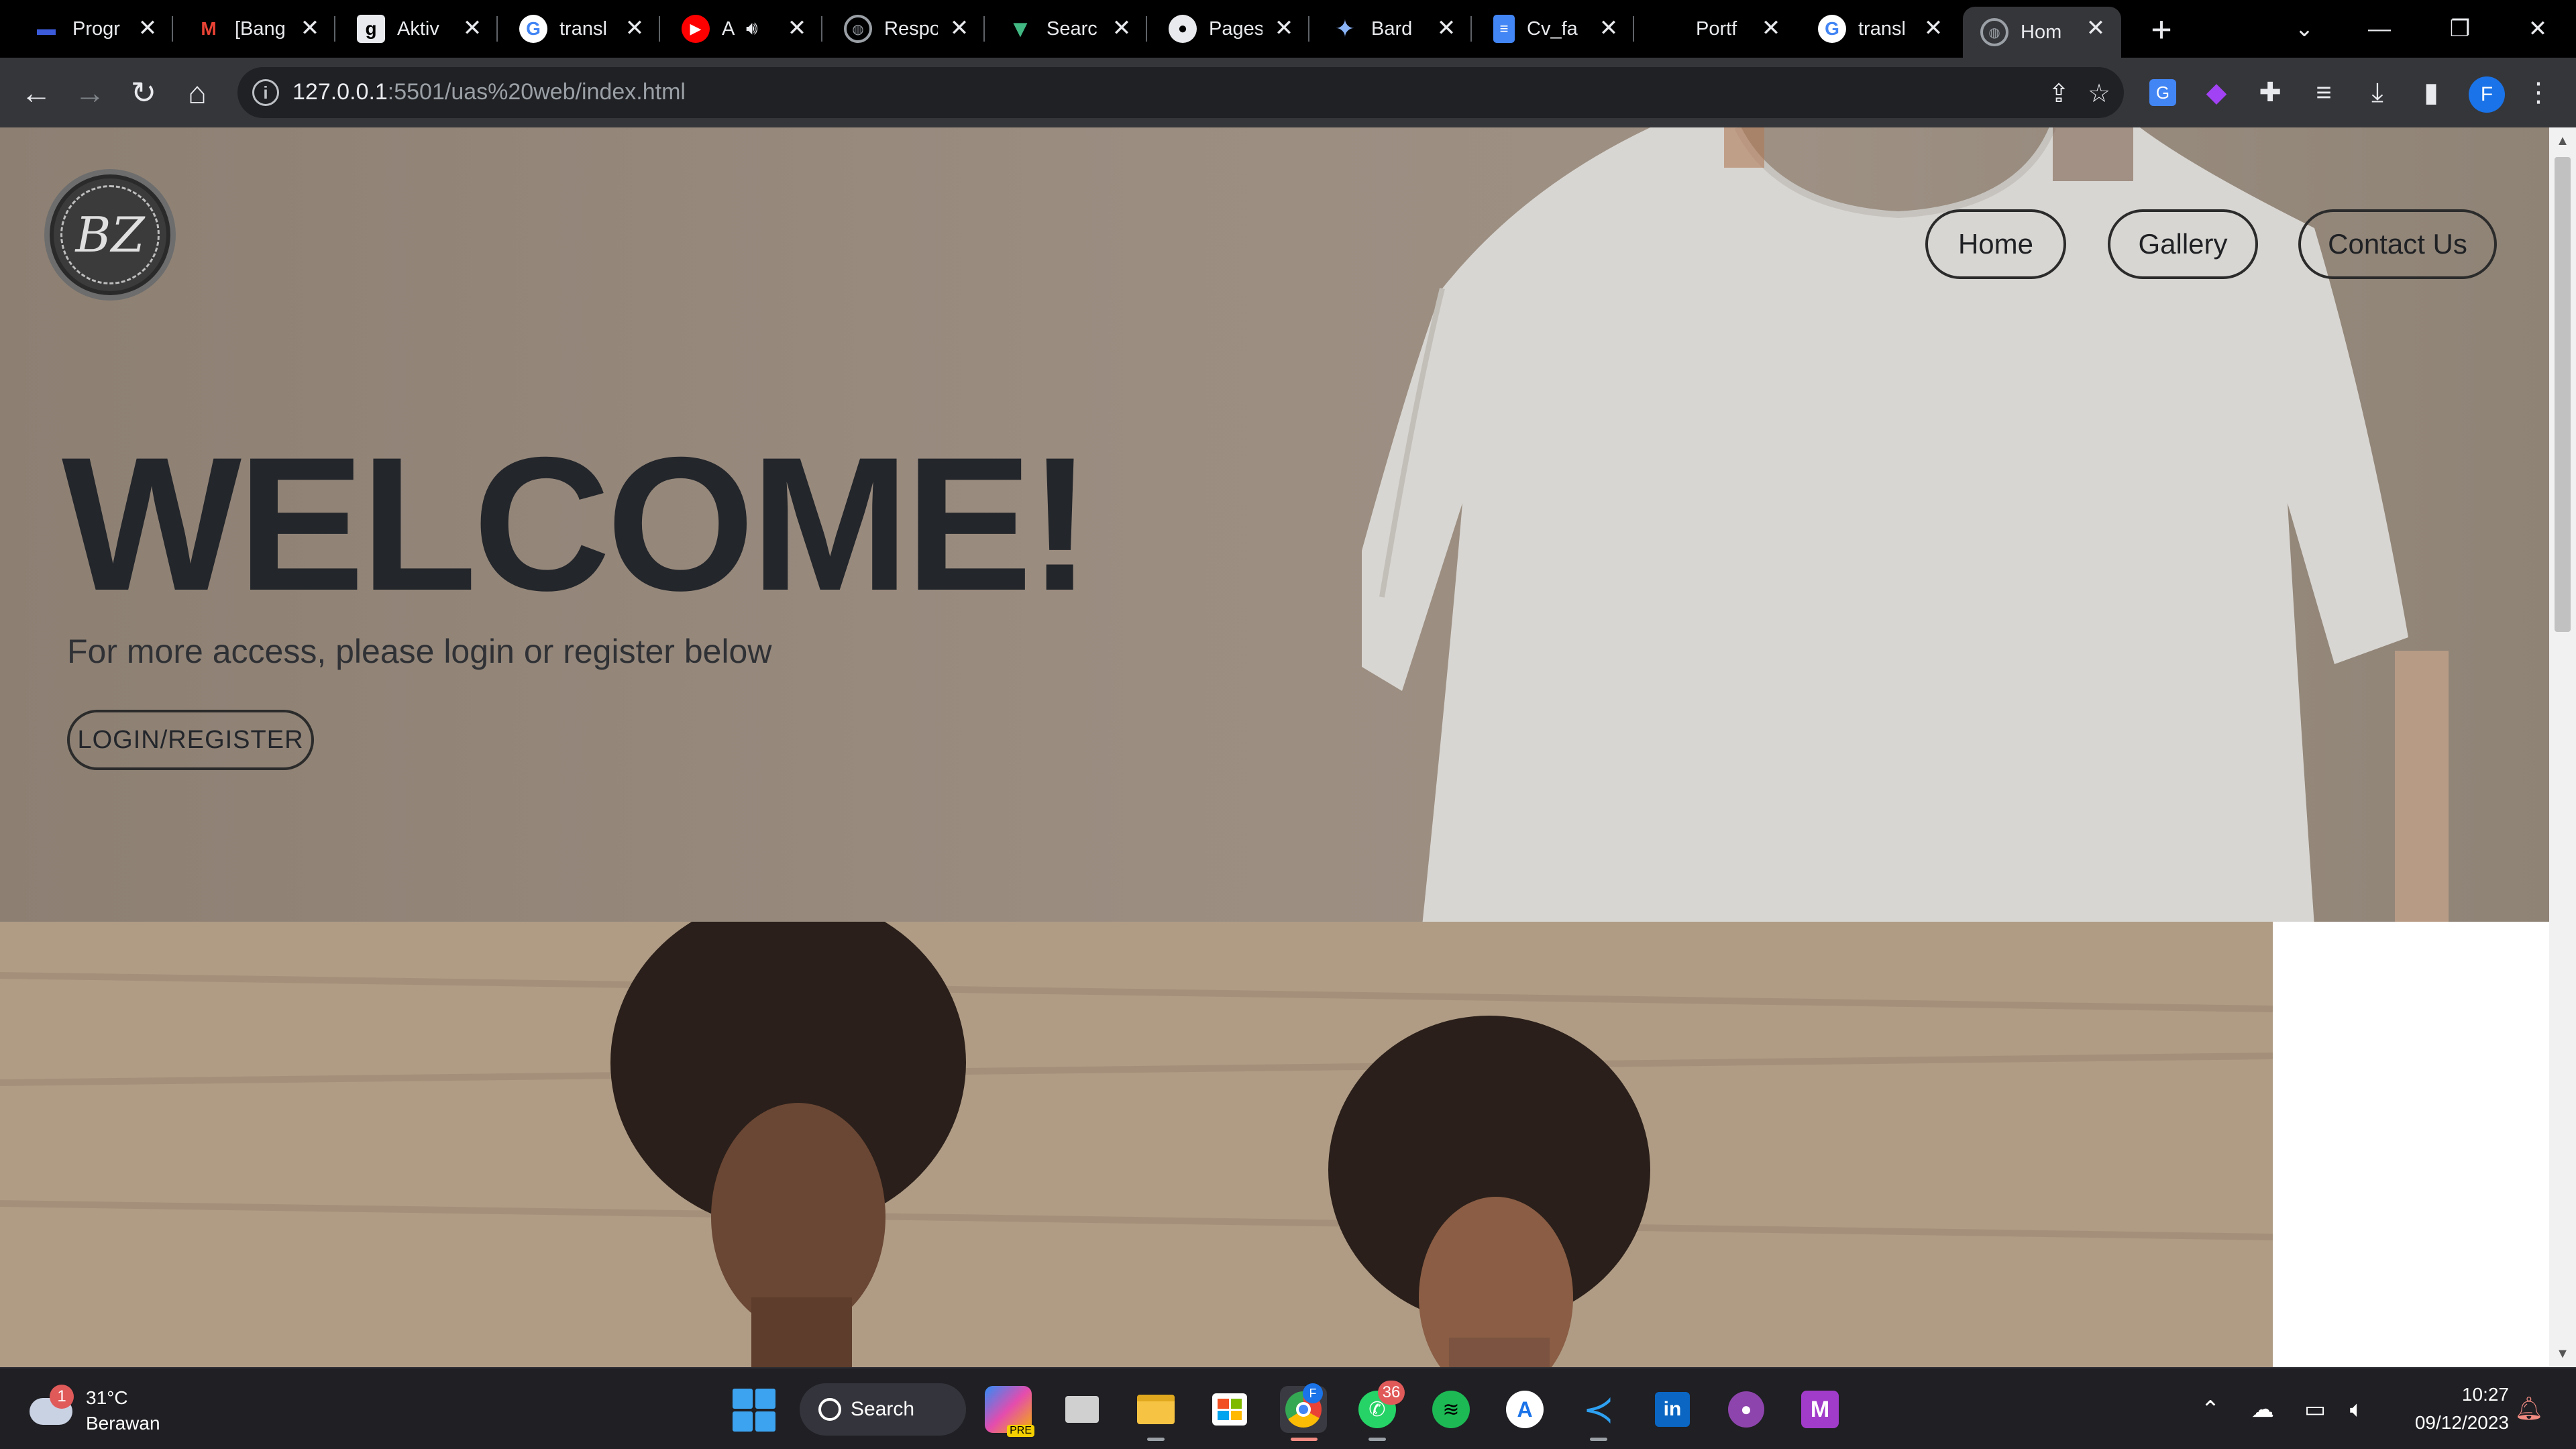 This screenshot has height=1449, width=2576. What do you see at coordinates (256, 29) in the screenshot?
I see `tab-gmail: M [Bang ✕` at bounding box center [256, 29].